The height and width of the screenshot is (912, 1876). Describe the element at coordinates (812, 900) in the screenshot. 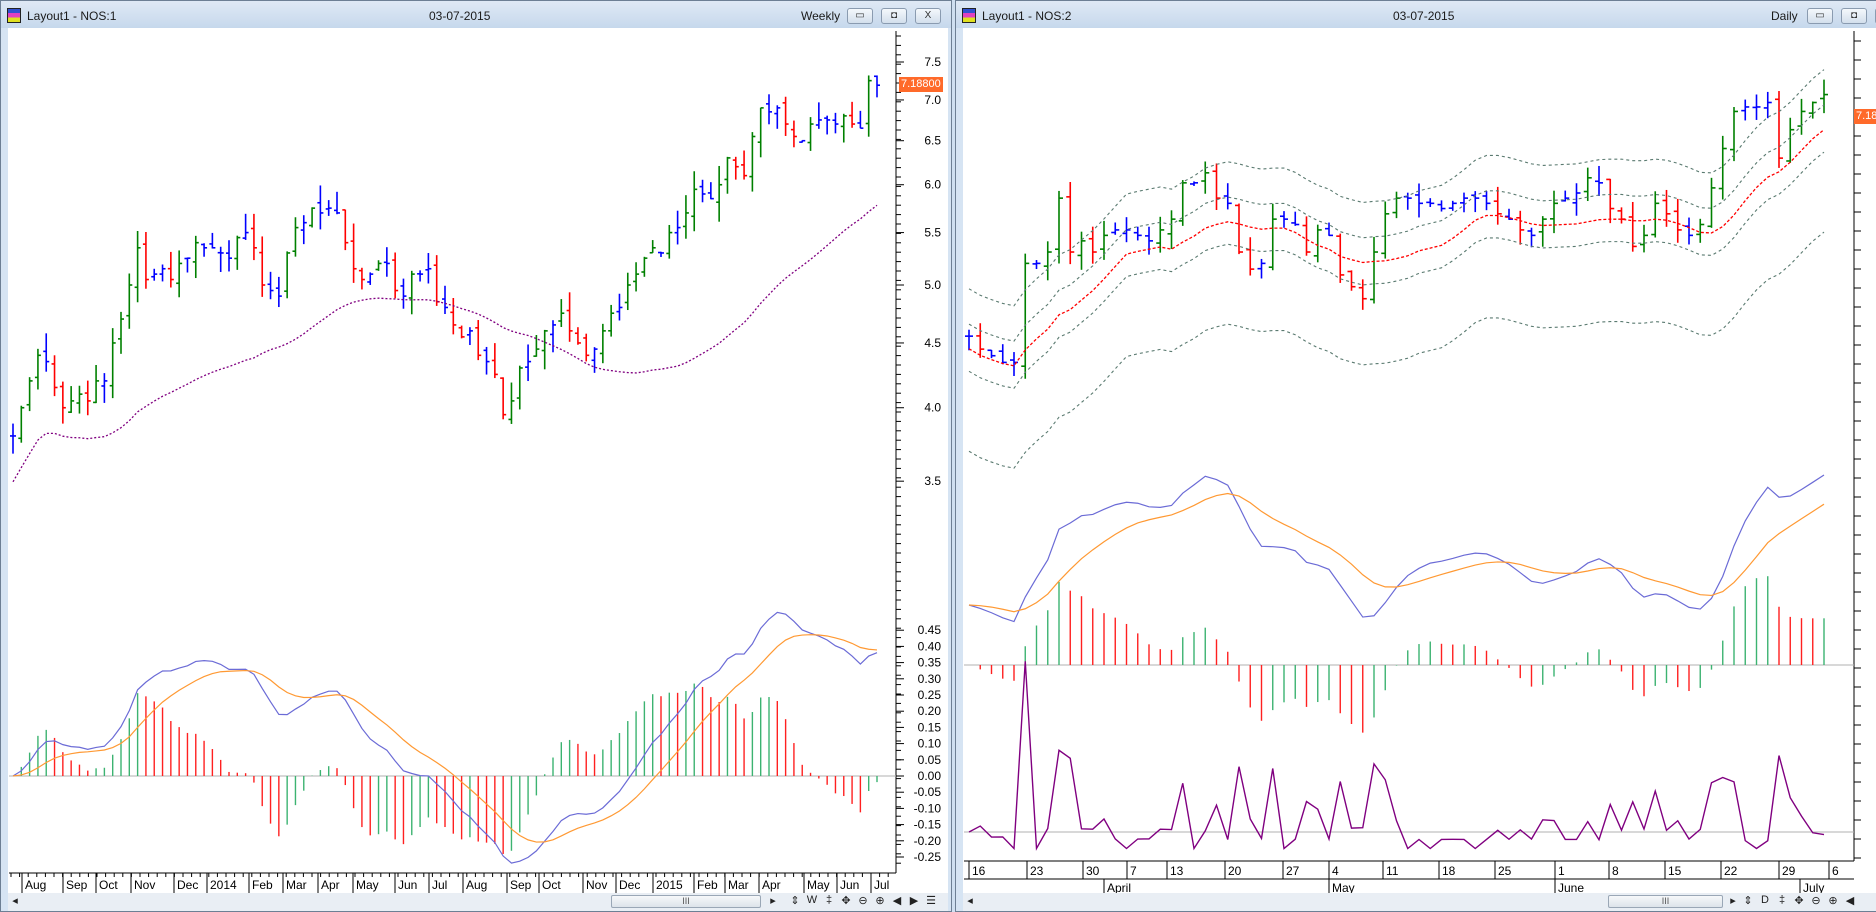

I see `toolbar-button: W` at that location.